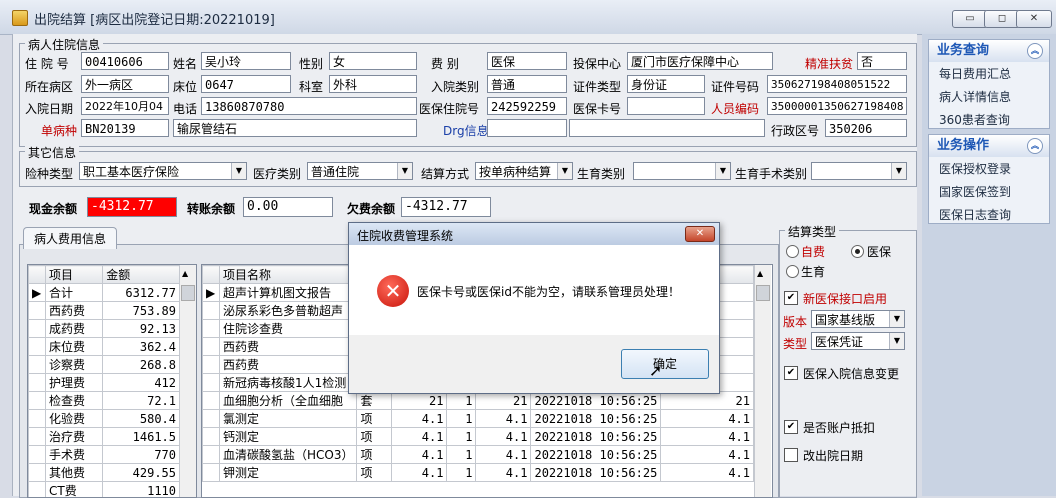 This screenshot has width=1056, height=498. I want to click on table-row: 钙测定项4.114.120221018 10:56:254.1, so click(478, 437).